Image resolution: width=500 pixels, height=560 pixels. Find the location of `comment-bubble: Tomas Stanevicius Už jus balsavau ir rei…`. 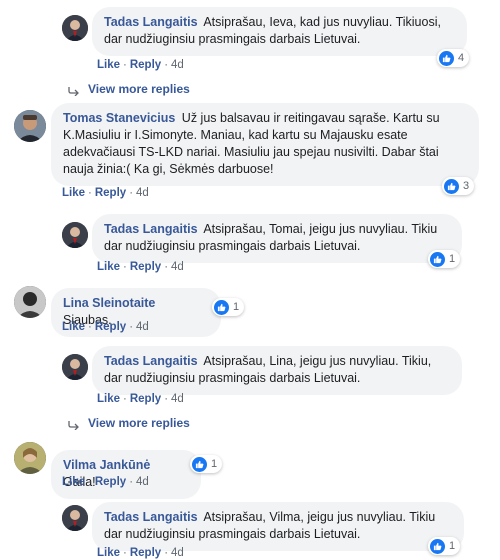

comment-bubble: Tomas Stanevicius Už jus balsavau ir rei… is located at coordinates (265, 144).